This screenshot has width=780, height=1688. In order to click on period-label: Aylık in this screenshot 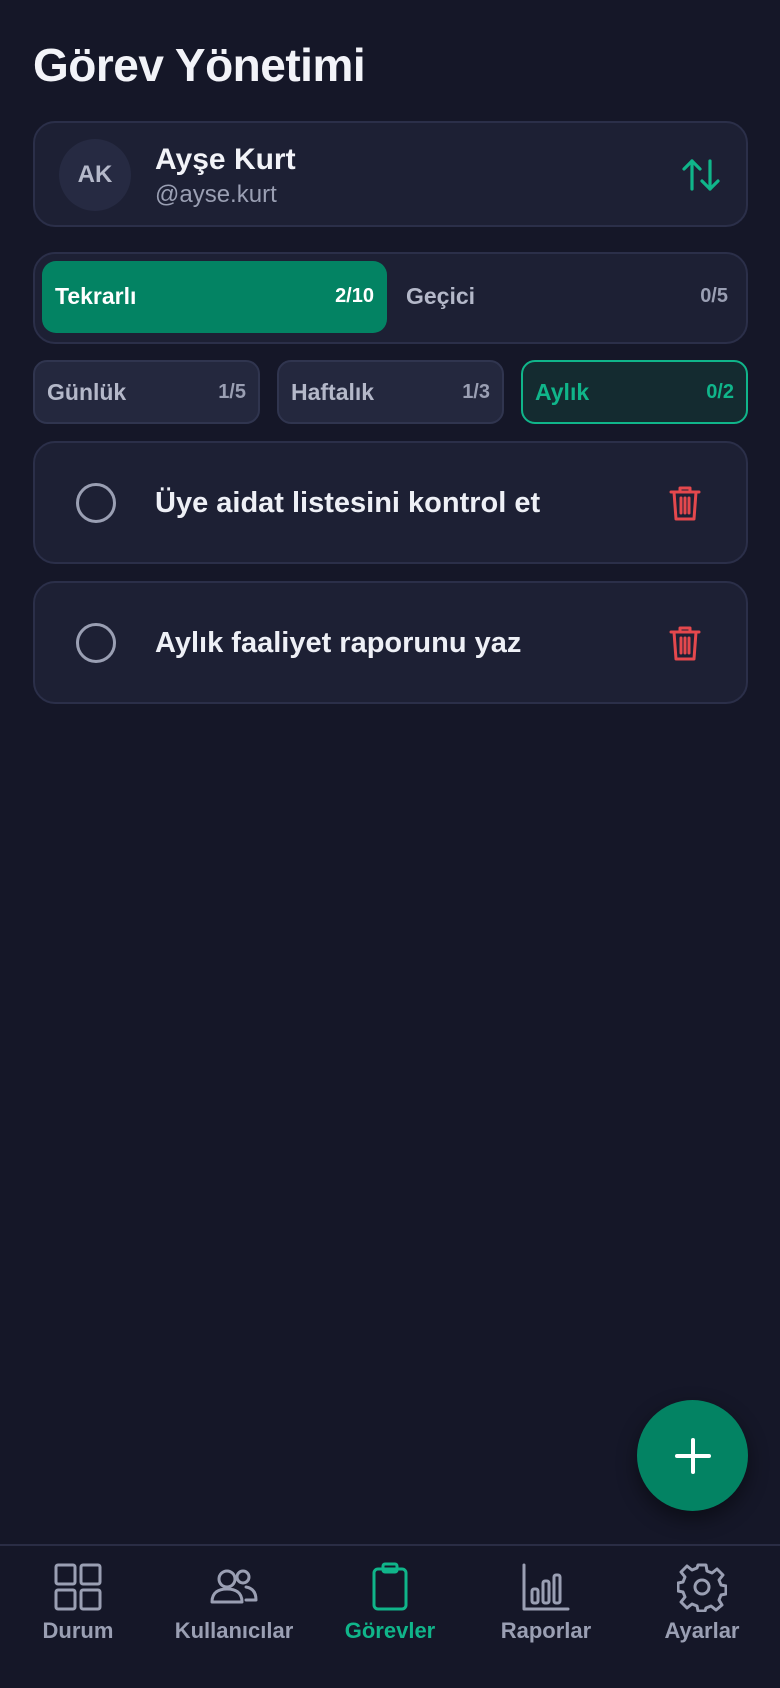, I will do `click(562, 392)`.